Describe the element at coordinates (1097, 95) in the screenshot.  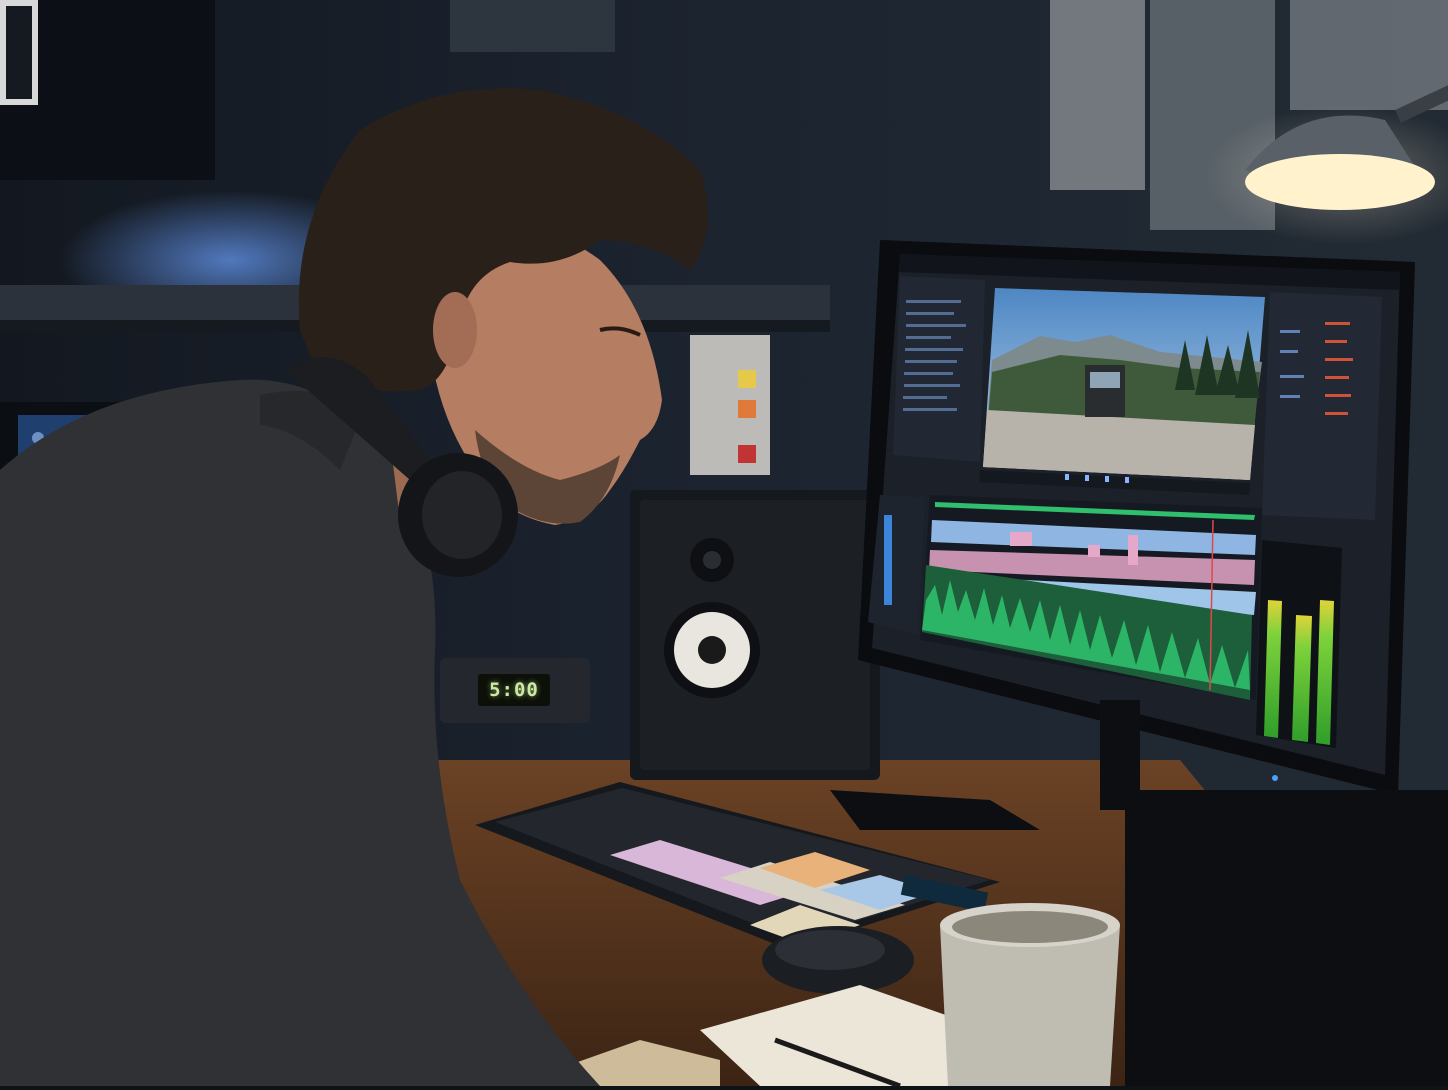
I see `wall-paper-notes` at that location.